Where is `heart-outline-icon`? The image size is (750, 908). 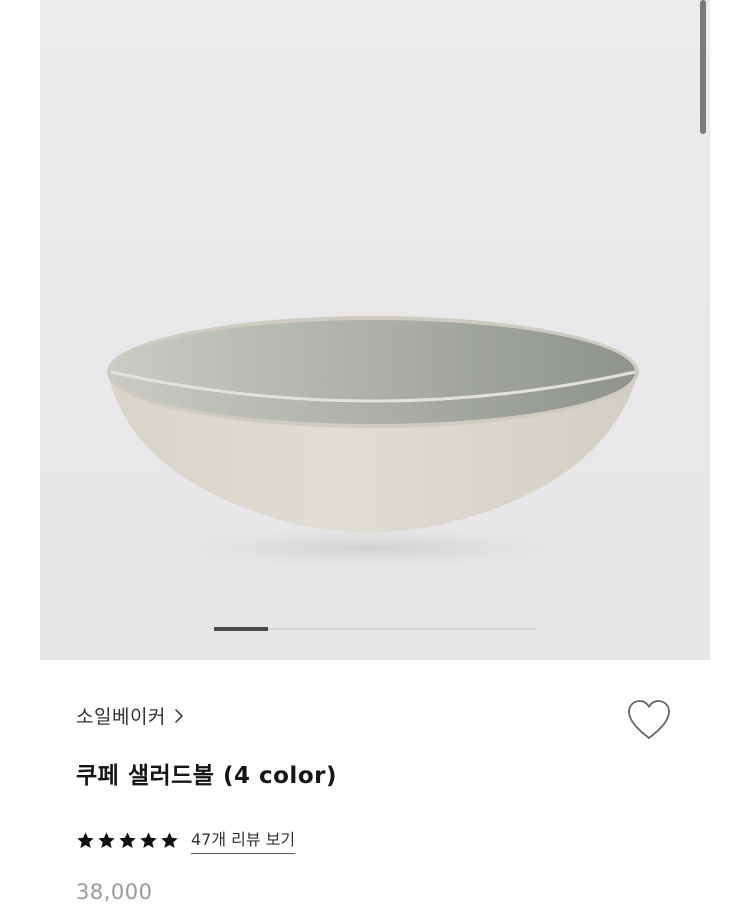
heart-outline-icon is located at coordinates (649, 720).